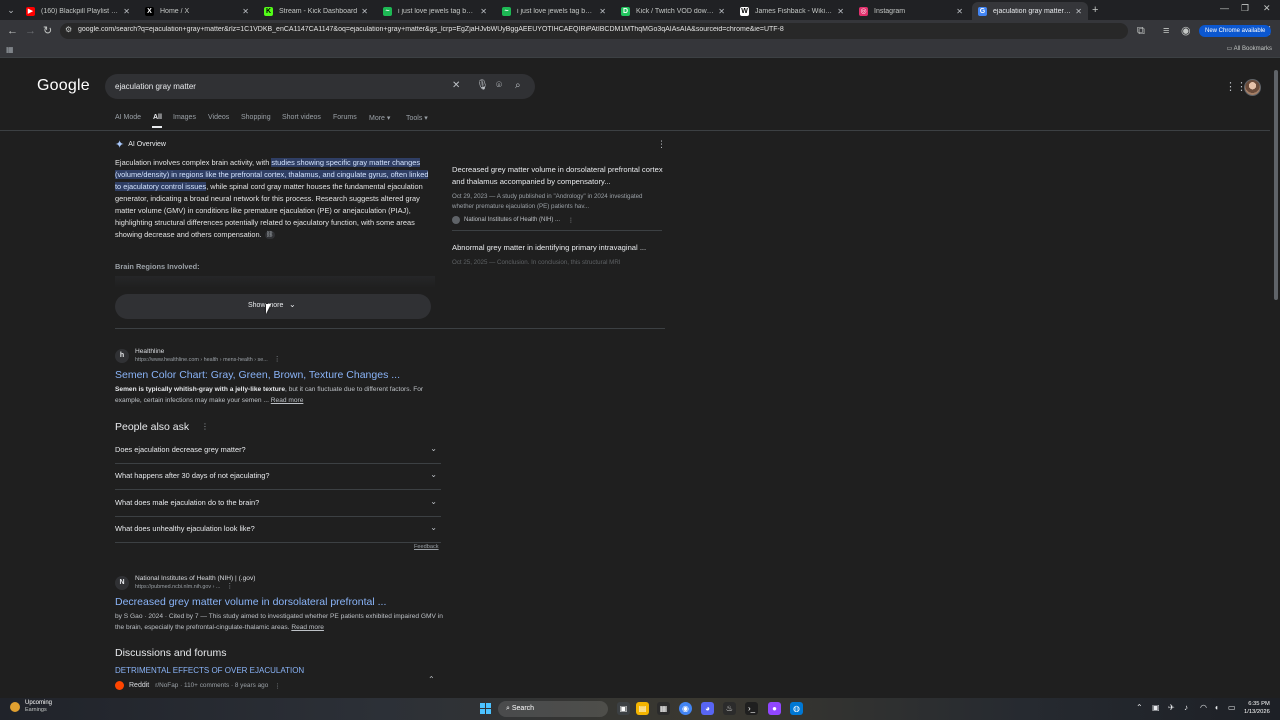 This screenshot has height=720, width=1280. Describe the element at coordinates (796, 708) in the screenshot. I see `edge-icon: ◍` at that location.